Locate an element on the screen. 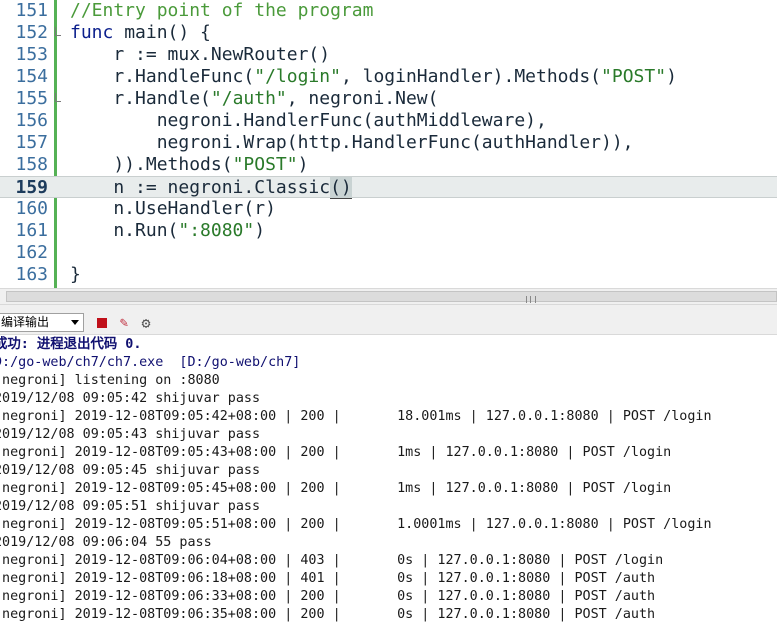  stop-icon is located at coordinates (102, 323).